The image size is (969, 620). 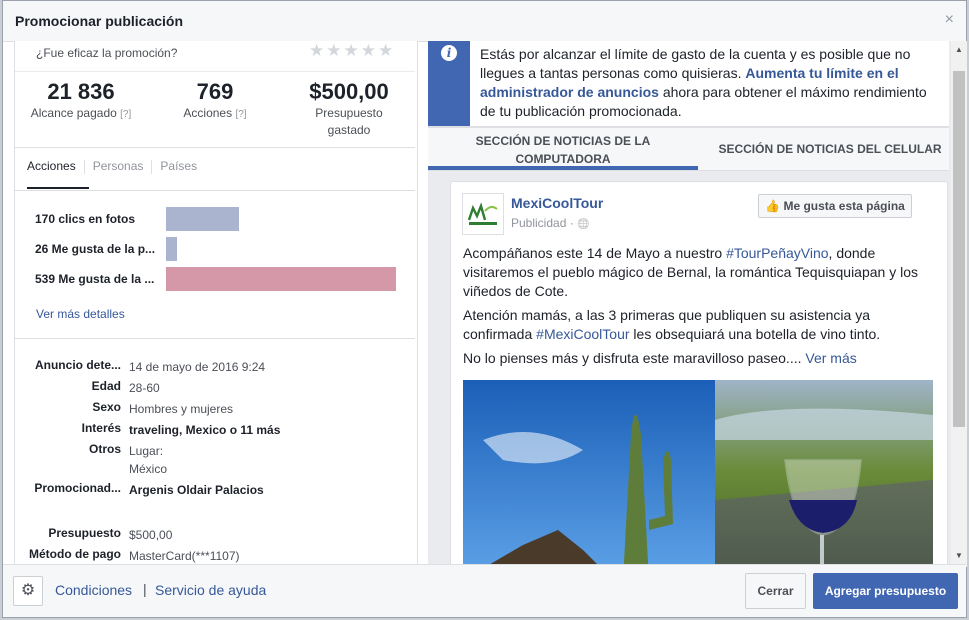 I want to click on dialog-header: Promocionar publicación ×, so click(x=484, y=21).